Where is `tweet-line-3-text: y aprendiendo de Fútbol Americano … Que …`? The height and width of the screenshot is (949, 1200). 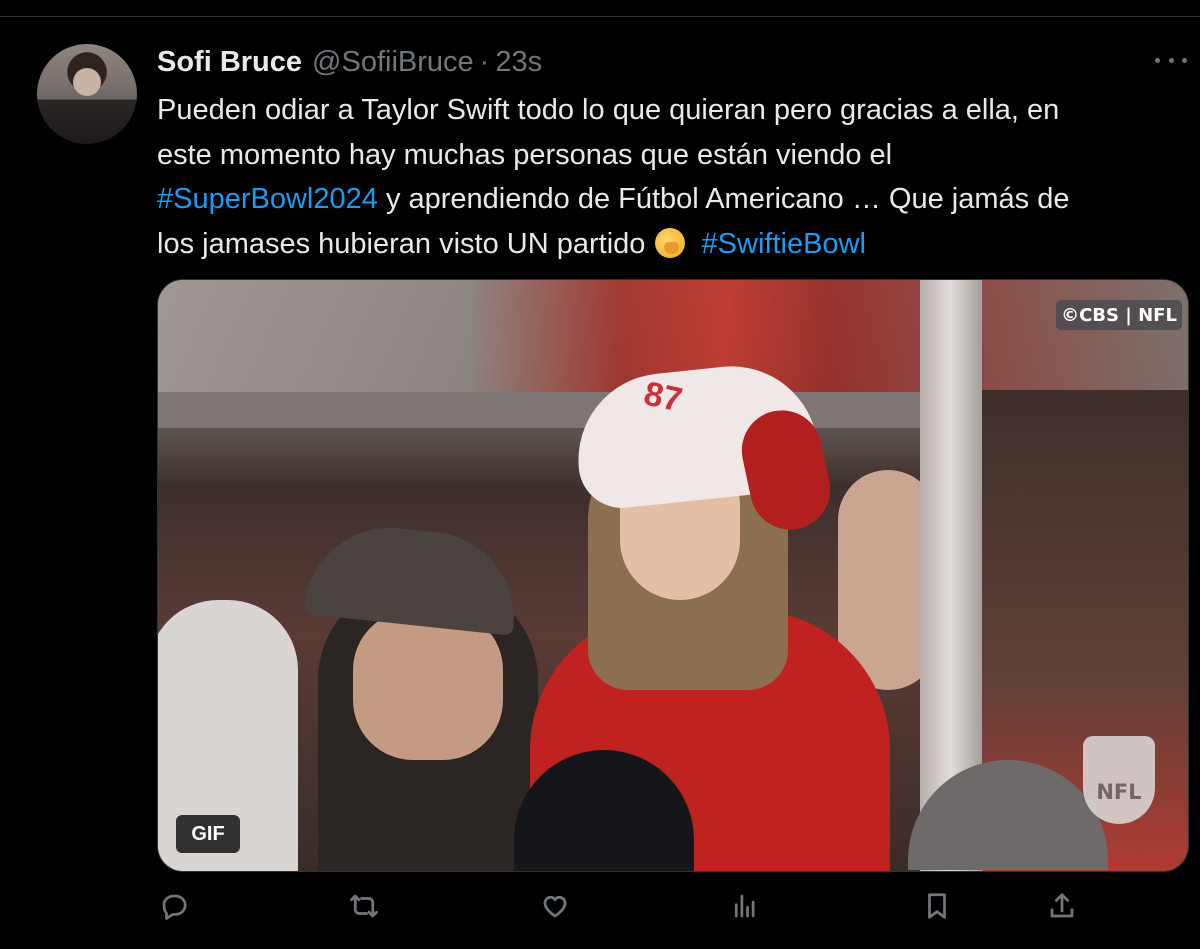 tweet-line-3-text: y aprendiendo de Fútbol Americano … Que … is located at coordinates (723, 199).